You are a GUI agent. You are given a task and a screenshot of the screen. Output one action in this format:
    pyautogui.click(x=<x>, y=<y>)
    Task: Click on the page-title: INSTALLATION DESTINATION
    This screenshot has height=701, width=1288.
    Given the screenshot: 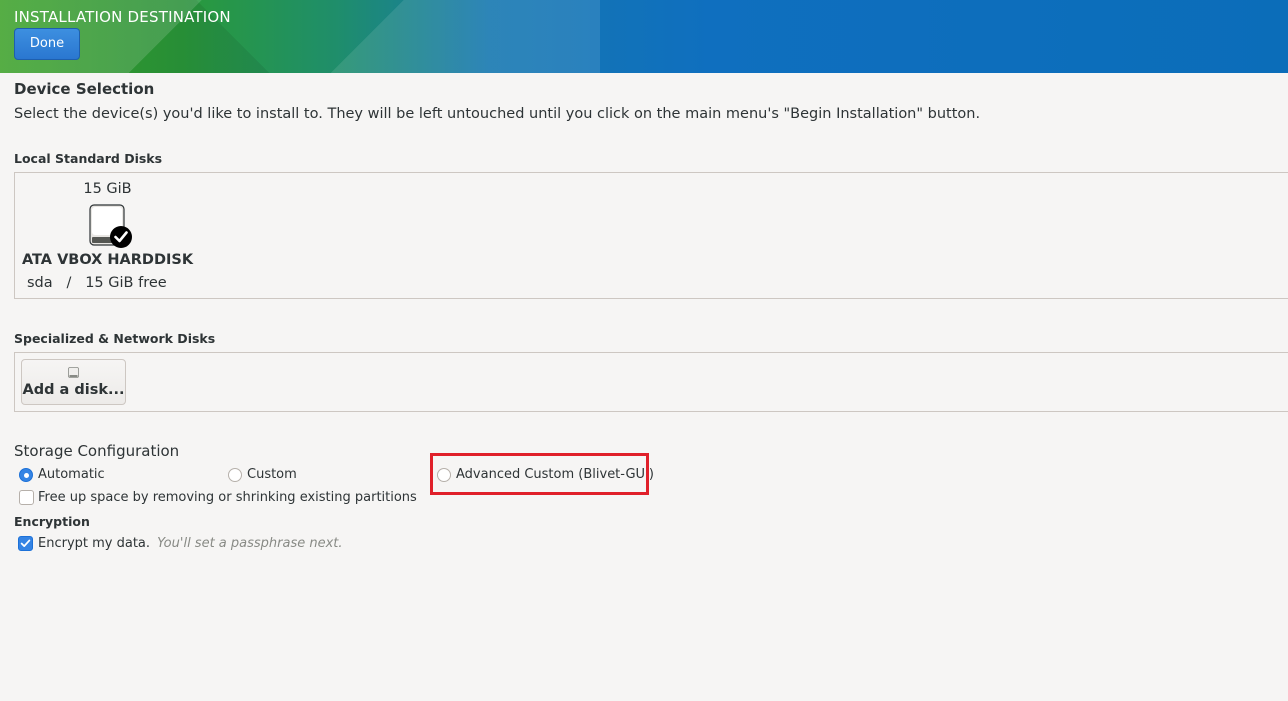 What is the action you would take?
    pyautogui.click(x=122, y=17)
    